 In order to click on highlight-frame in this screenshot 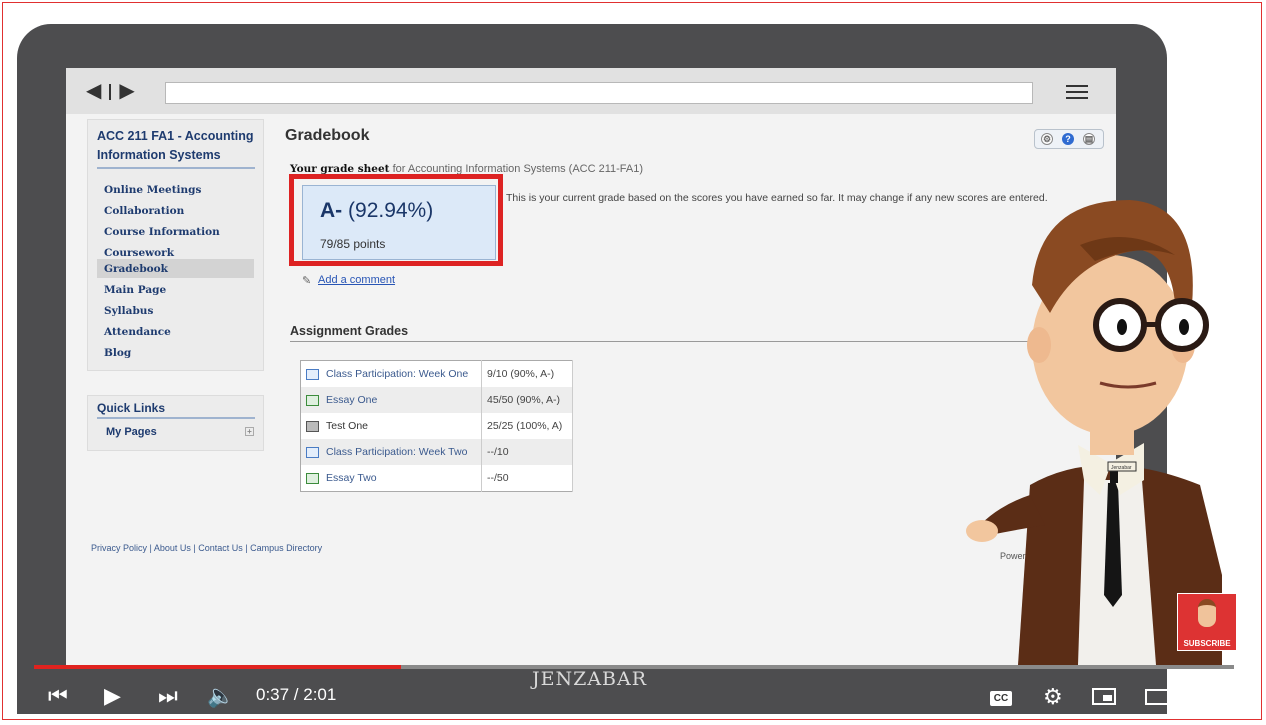, I will do `click(396, 220)`.